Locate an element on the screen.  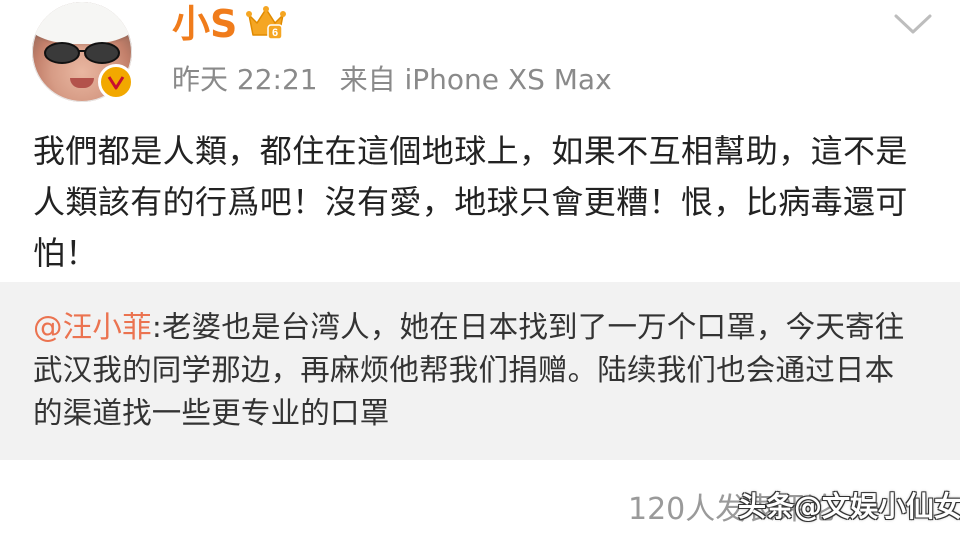
badge-level: 6 is located at coordinates (275, 33).